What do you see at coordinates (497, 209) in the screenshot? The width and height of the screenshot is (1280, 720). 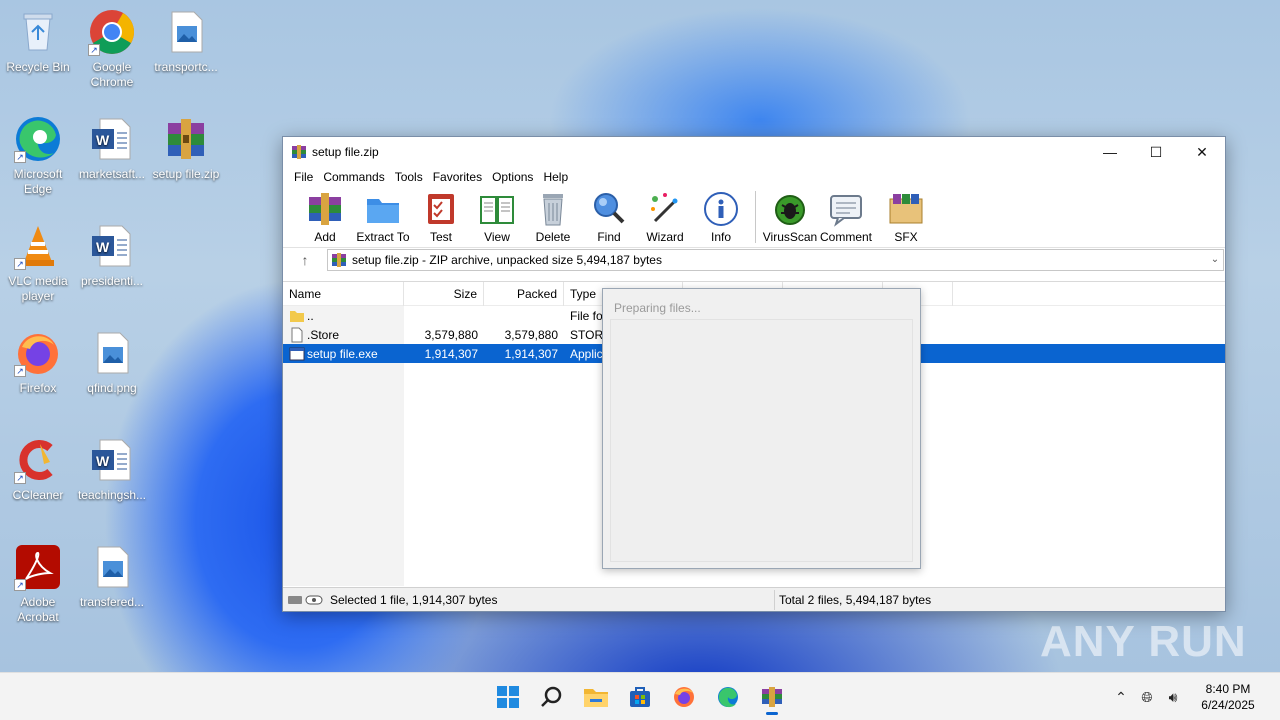 I see `book-icon` at bounding box center [497, 209].